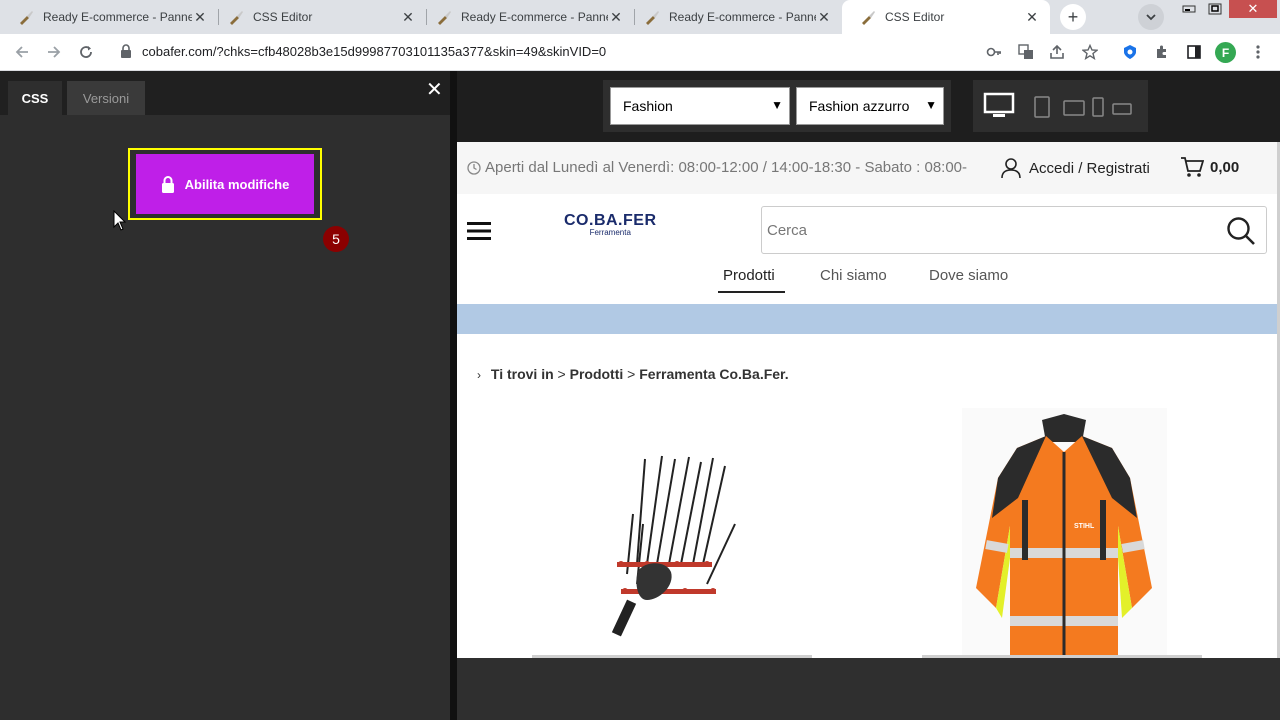 The width and height of the screenshot is (1280, 720). I want to click on tab-search-button, so click(1151, 17).